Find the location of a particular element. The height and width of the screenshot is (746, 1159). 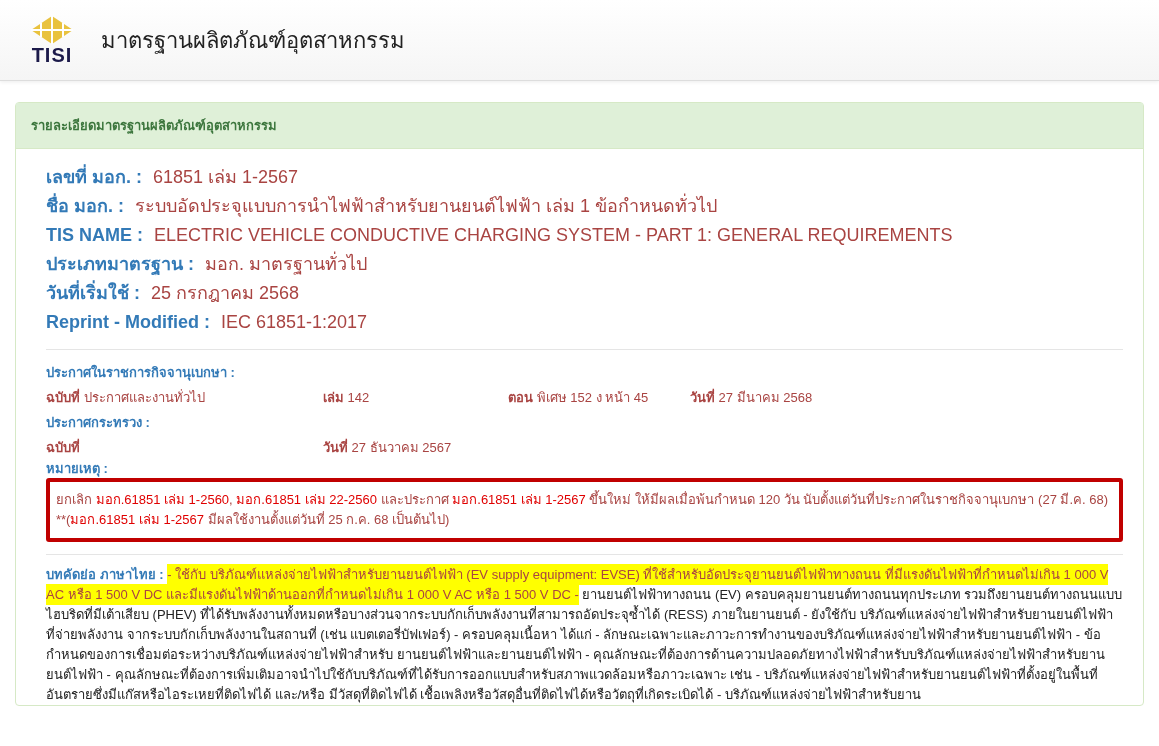

gazette-field: เล่ม 142 is located at coordinates (415, 397).